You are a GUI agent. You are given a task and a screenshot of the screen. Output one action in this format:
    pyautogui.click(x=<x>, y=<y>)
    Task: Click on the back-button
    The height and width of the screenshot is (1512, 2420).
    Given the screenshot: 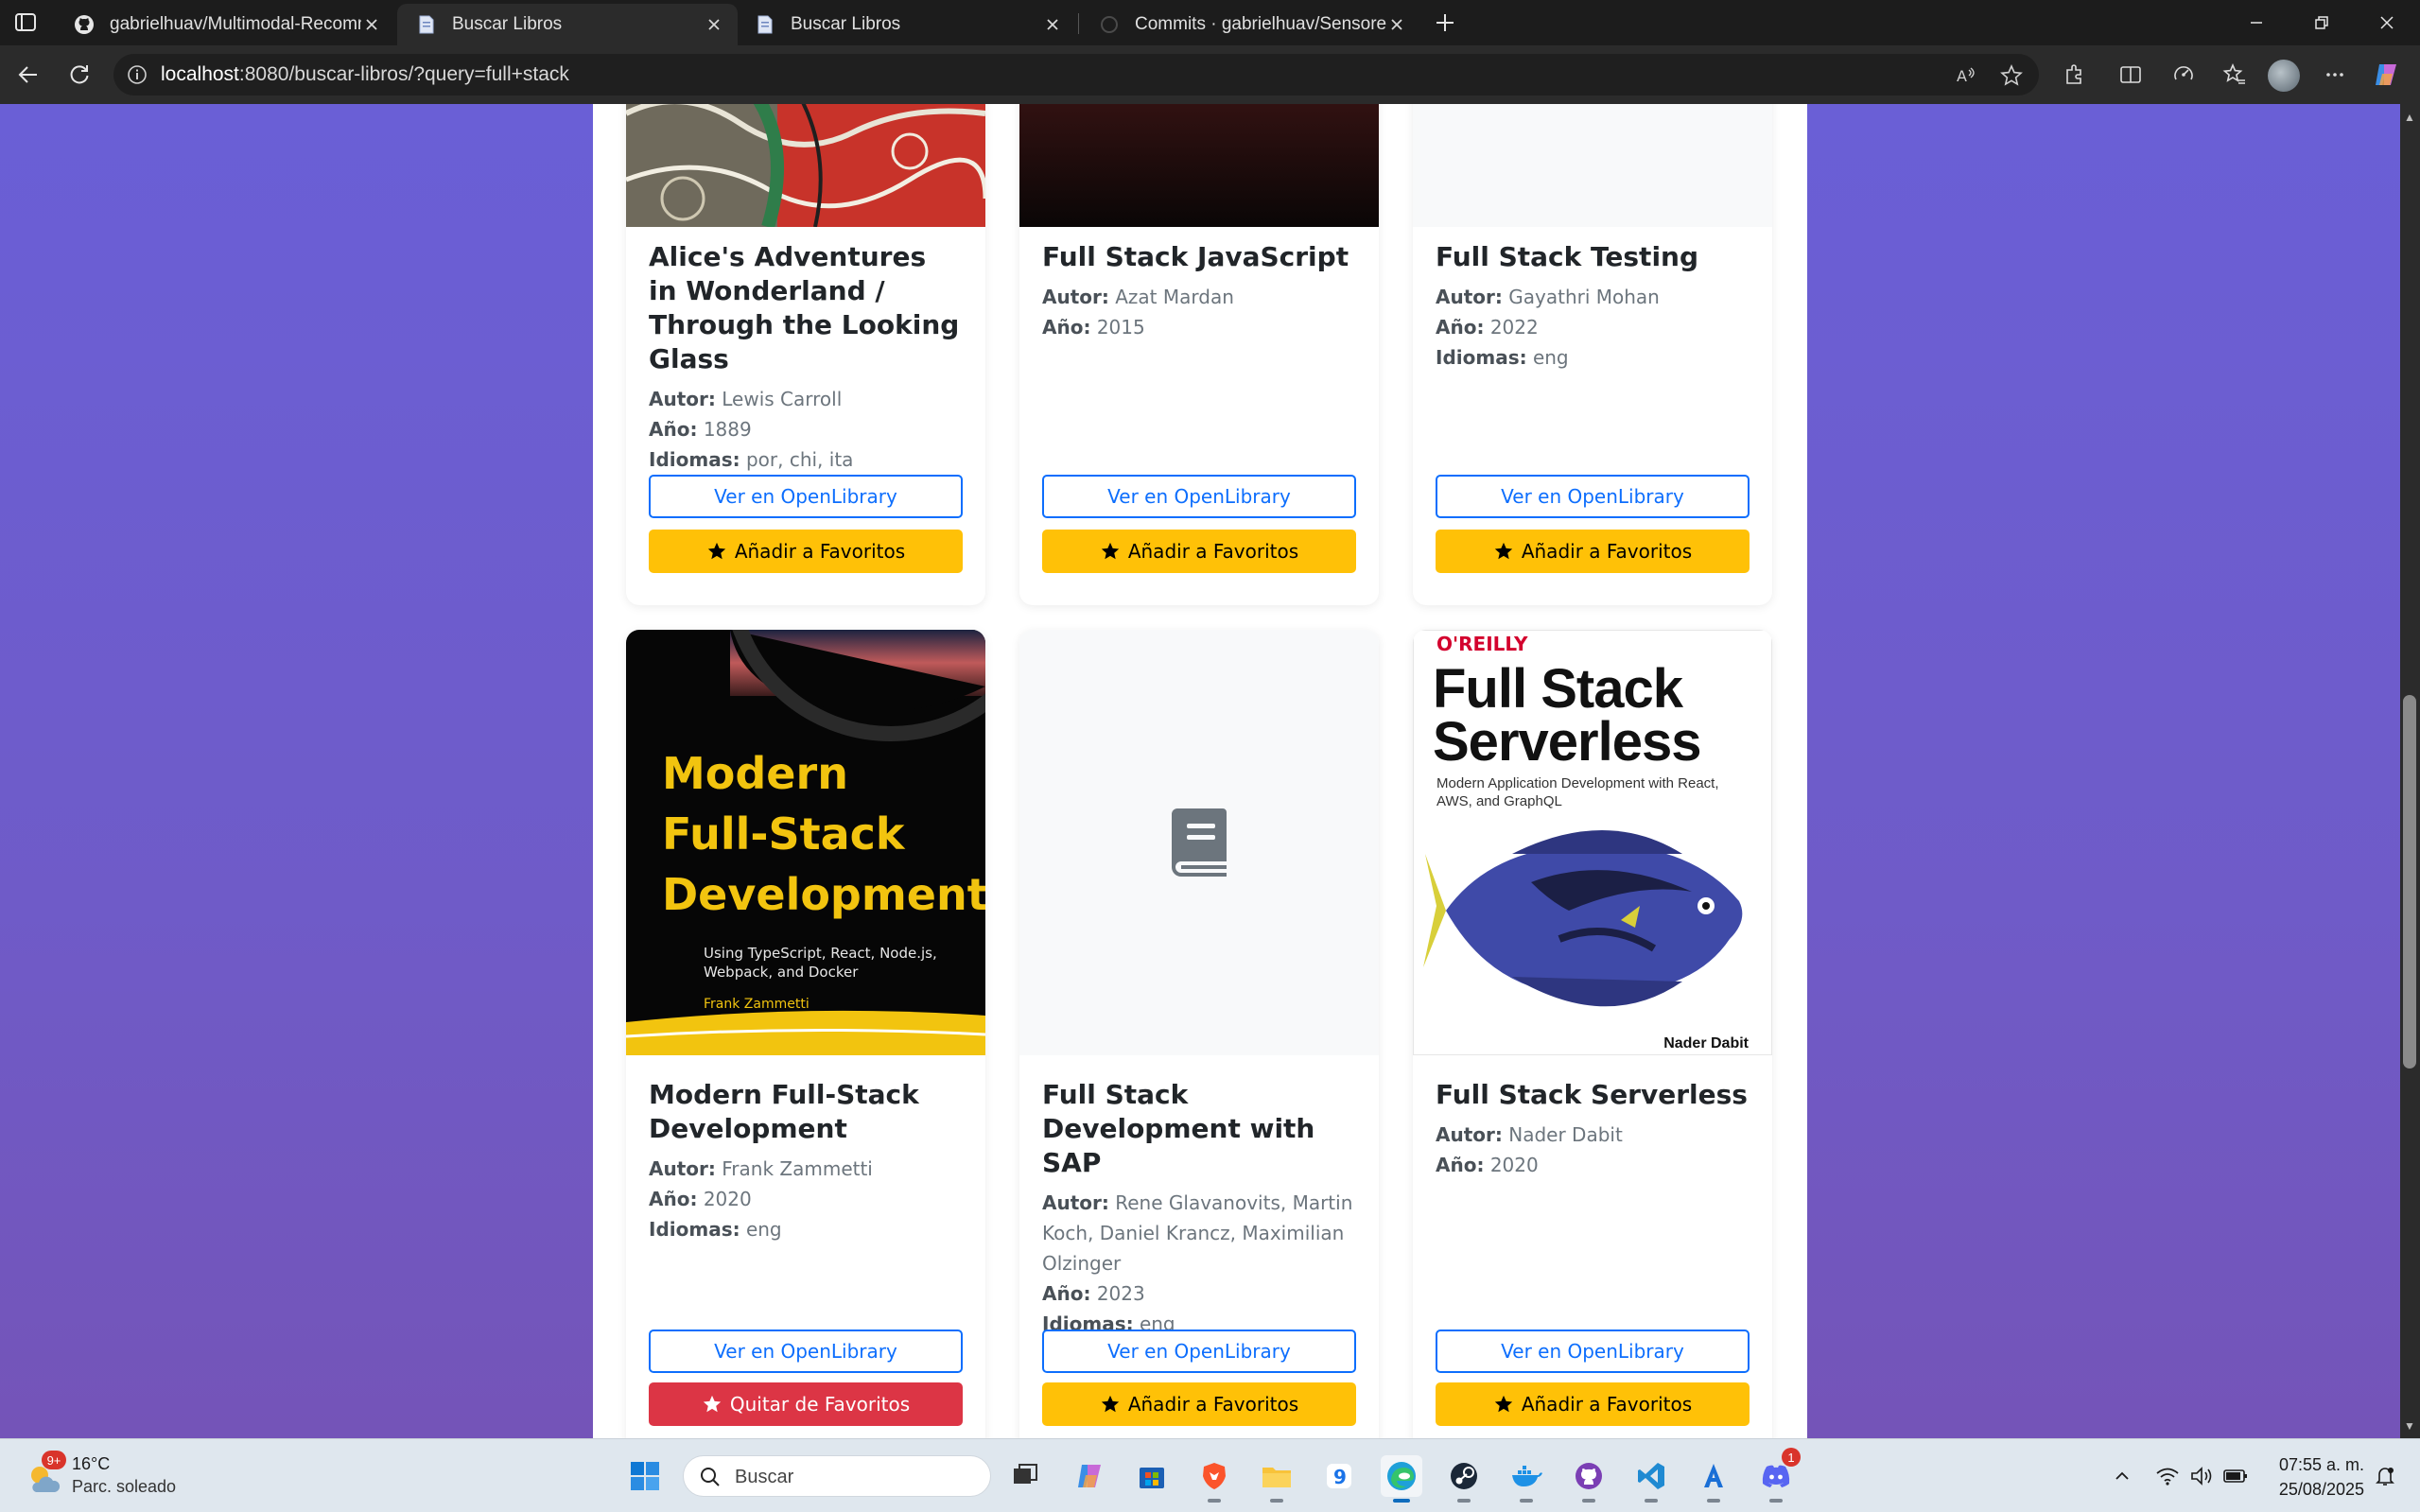 What is the action you would take?
    pyautogui.click(x=28, y=75)
    